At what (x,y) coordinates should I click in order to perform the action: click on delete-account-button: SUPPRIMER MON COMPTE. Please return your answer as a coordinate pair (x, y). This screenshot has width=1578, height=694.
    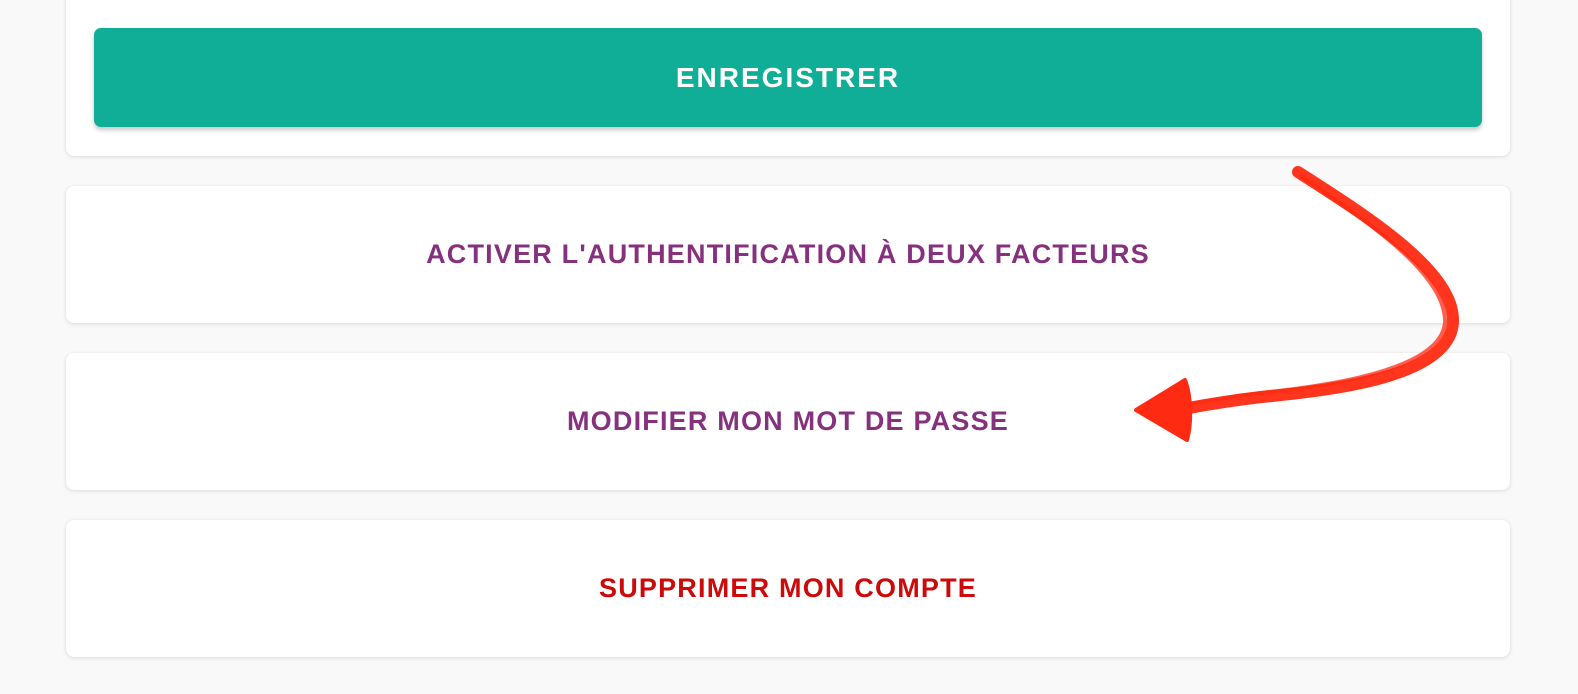
    Looking at the image, I should click on (788, 588).